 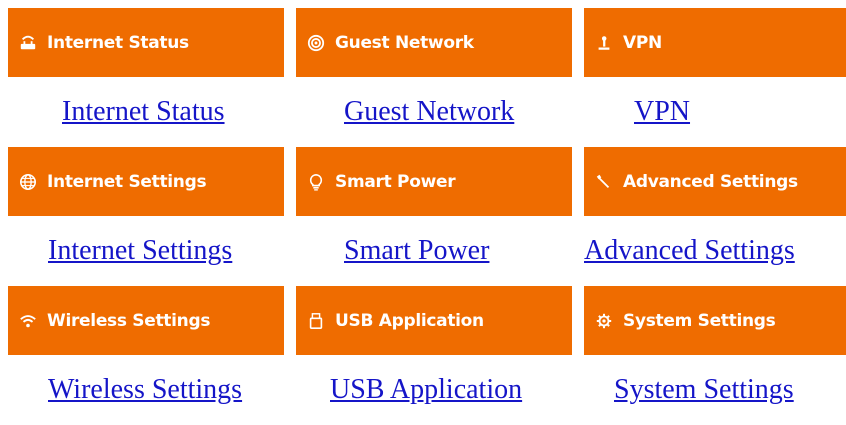 What do you see at coordinates (409, 320) in the screenshot?
I see `usb-application-tile-label: USB Application` at bounding box center [409, 320].